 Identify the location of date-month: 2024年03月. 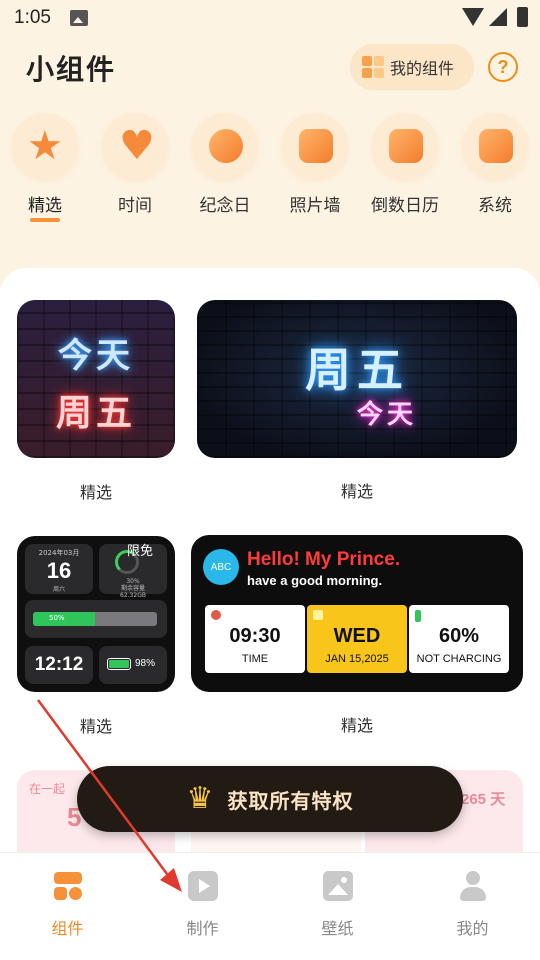
(59, 553).